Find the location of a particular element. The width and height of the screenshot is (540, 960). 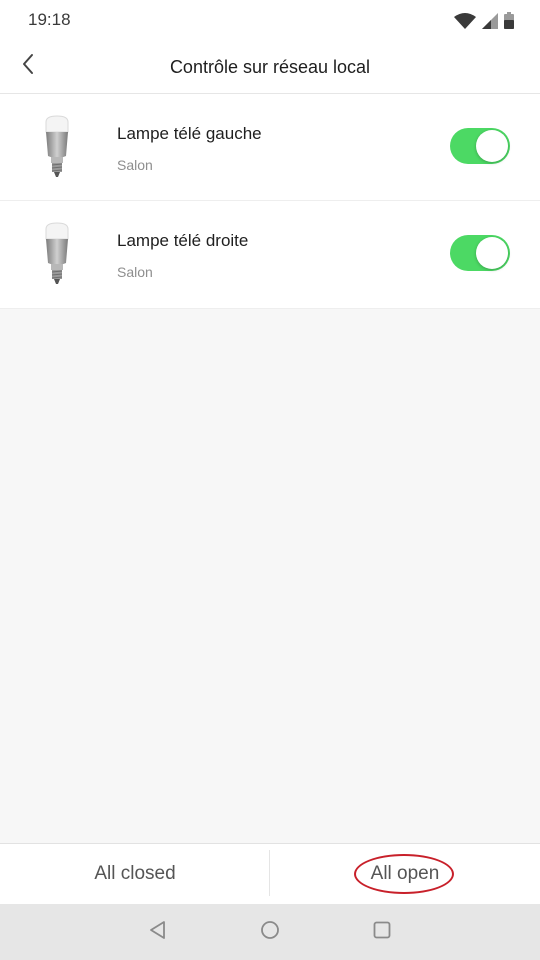

highlight-annotation is located at coordinates (404, 874).